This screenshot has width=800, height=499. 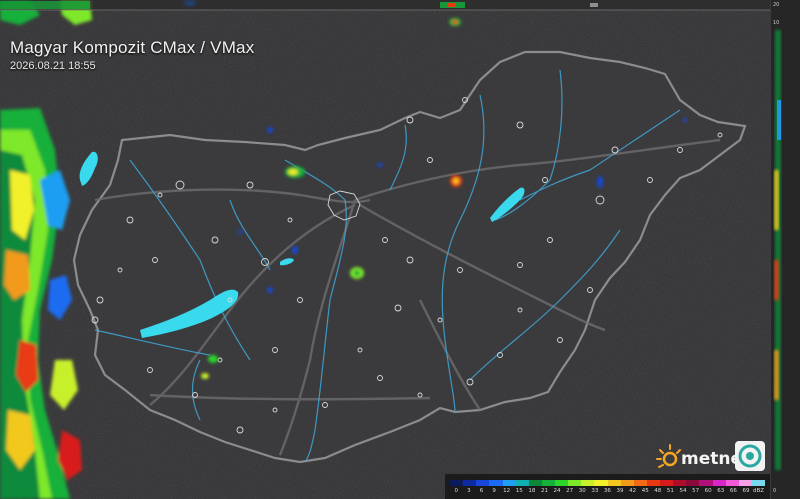 What do you see at coordinates (385, 5) in the screenshot?
I see `vmax-top-profile` at bounding box center [385, 5].